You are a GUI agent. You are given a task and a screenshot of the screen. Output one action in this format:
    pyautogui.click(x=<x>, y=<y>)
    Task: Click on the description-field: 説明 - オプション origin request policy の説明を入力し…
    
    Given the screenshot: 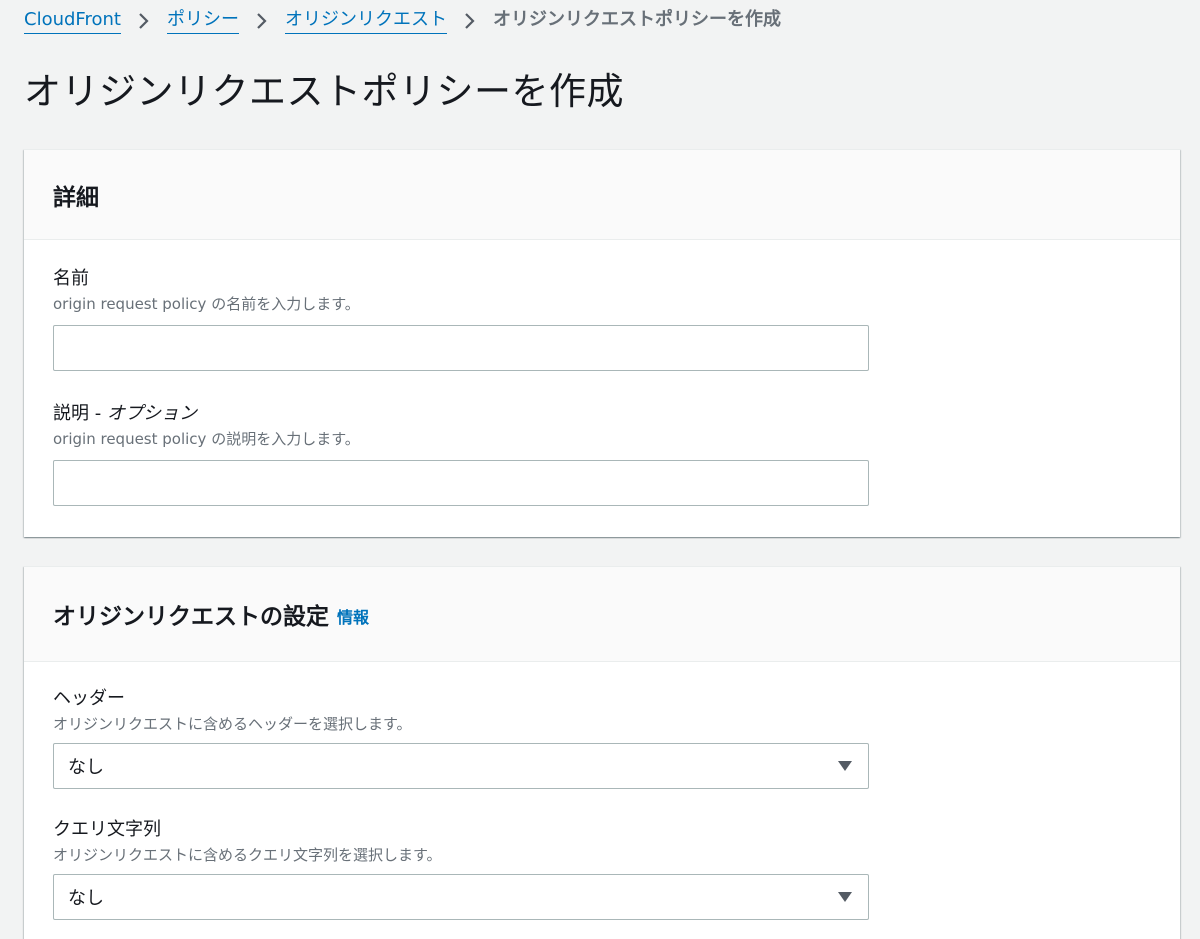 What is the action you would take?
    pyautogui.click(x=461, y=454)
    